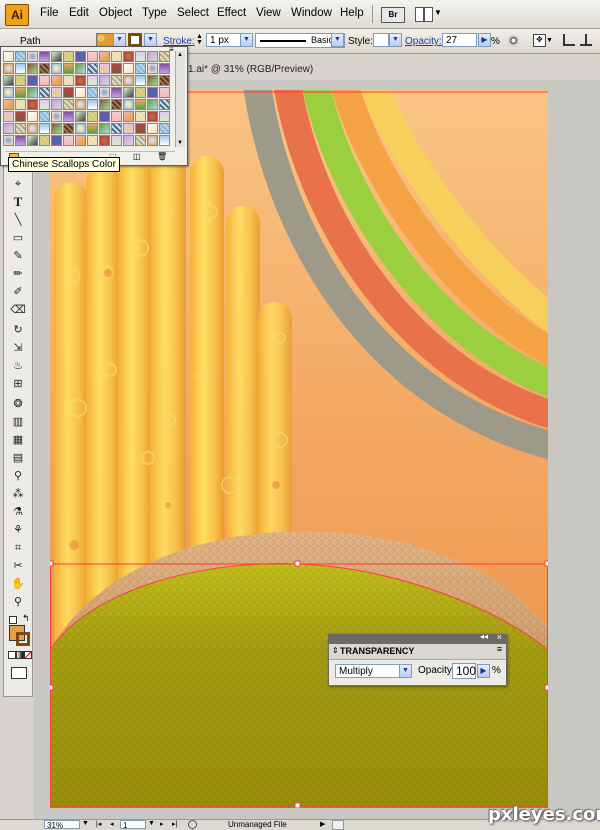 The image size is (600, 830). Describe the element at coordinates (586, 40) in the screenshot. I see `align-center-icon` at that location.